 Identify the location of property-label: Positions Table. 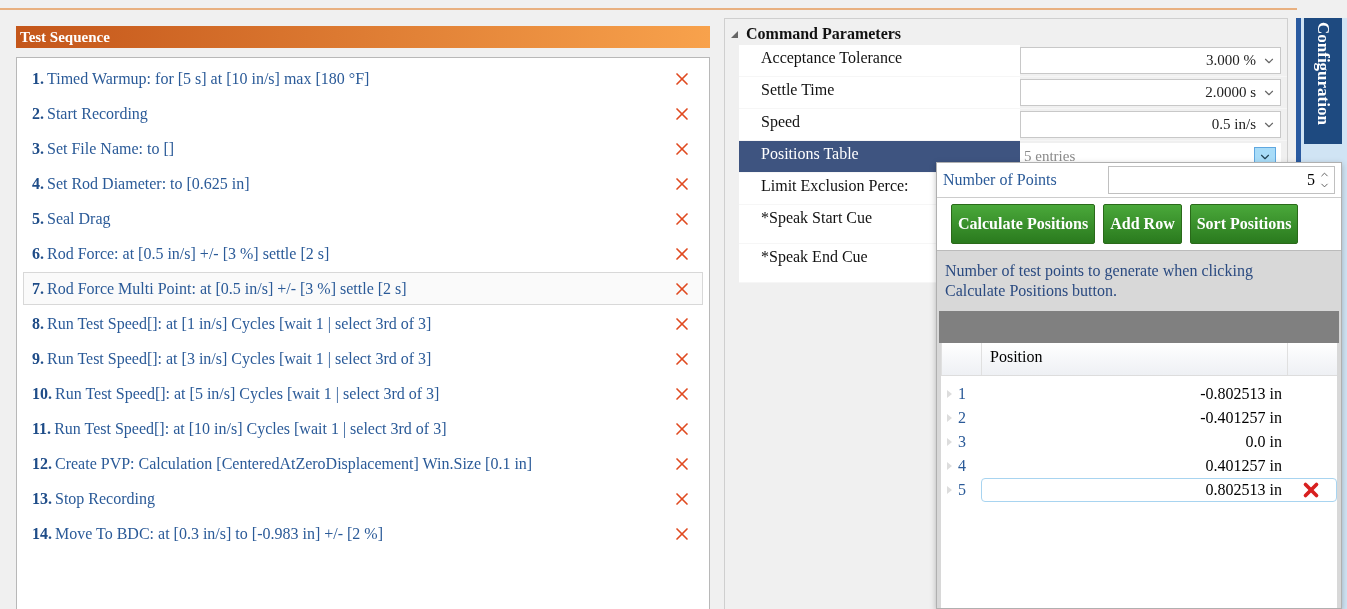
(879, 156).